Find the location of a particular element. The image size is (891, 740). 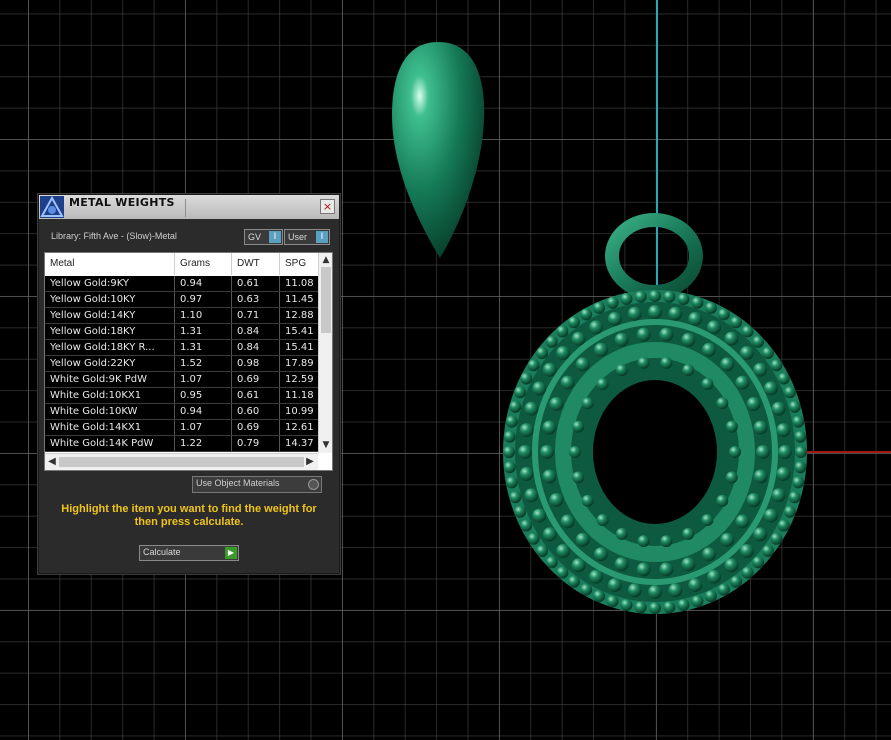

table-row: White Gold:10KX1 0.95 0.61 11.18 is located at coordinates (181, 396).